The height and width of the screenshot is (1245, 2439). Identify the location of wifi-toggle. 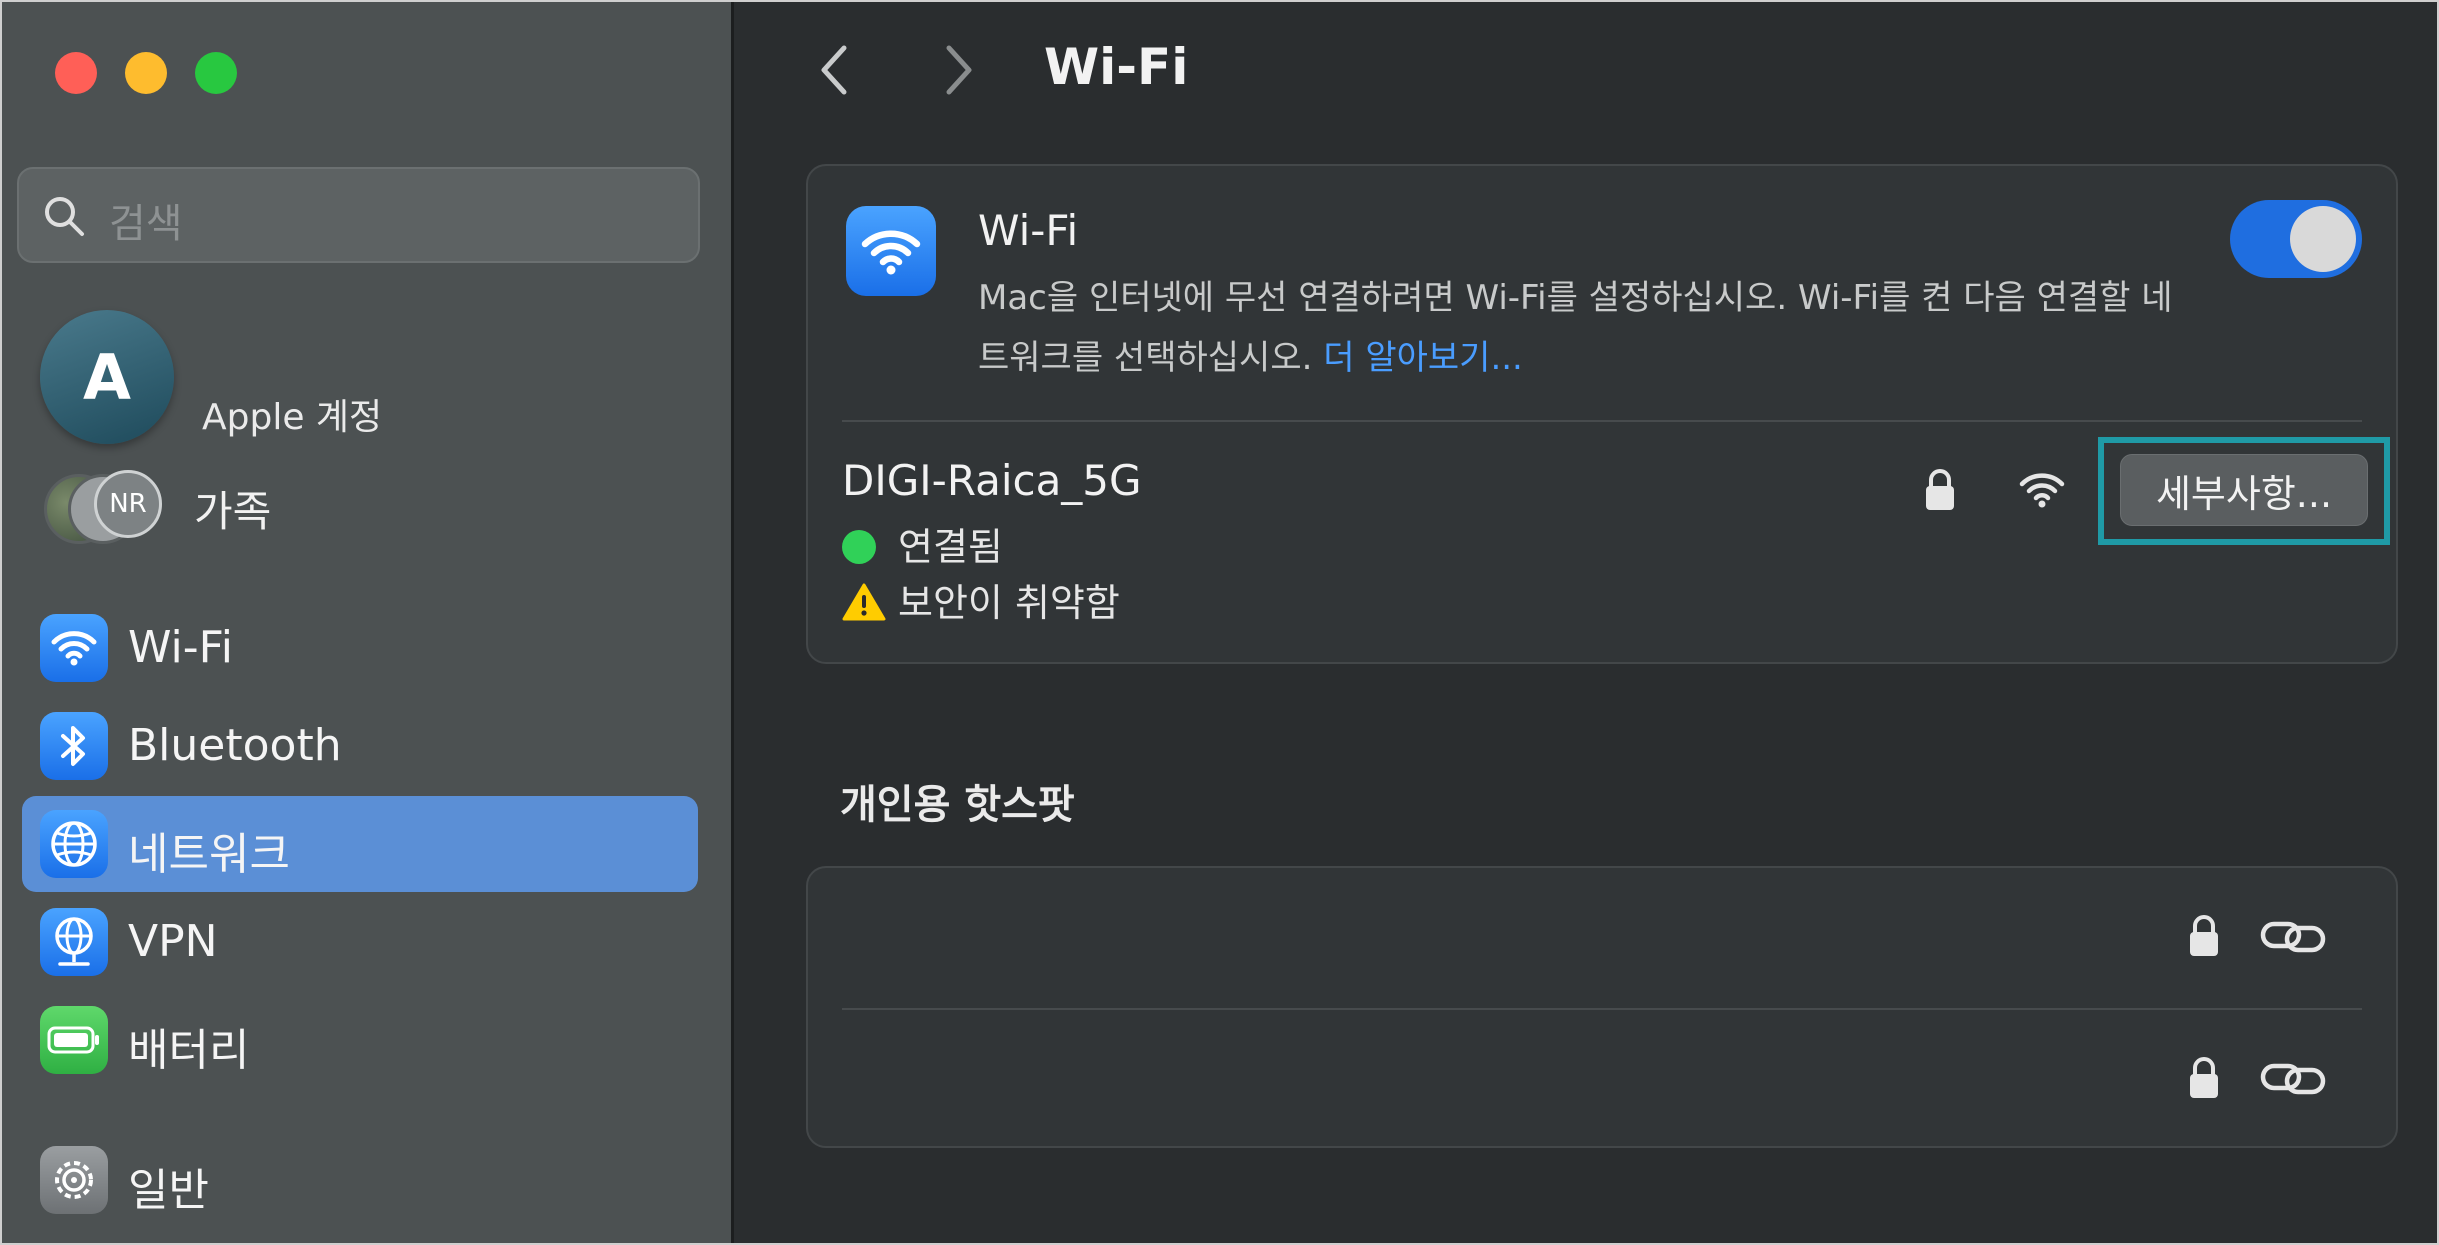
(2296, 239).